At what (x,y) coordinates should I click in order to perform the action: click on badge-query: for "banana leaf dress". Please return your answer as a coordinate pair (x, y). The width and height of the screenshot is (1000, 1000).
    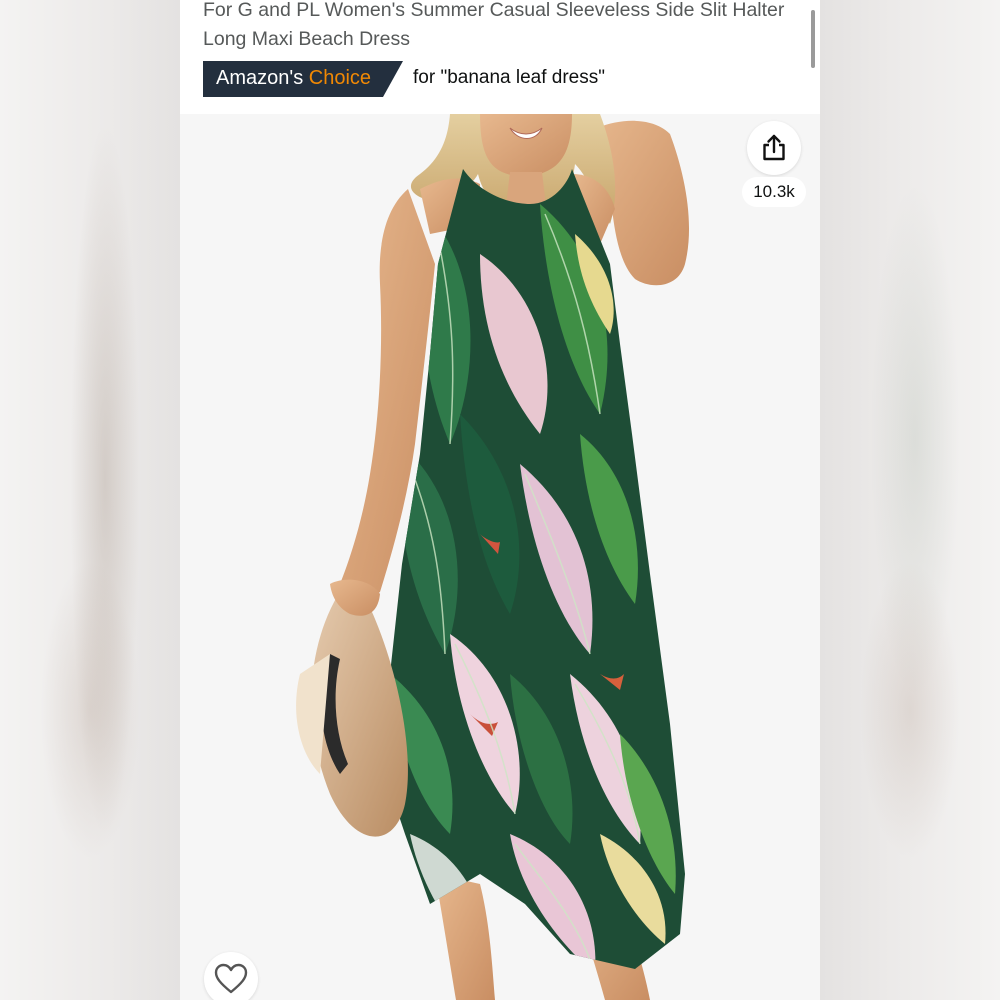
    Looking at the image, I should click on (509, 78).